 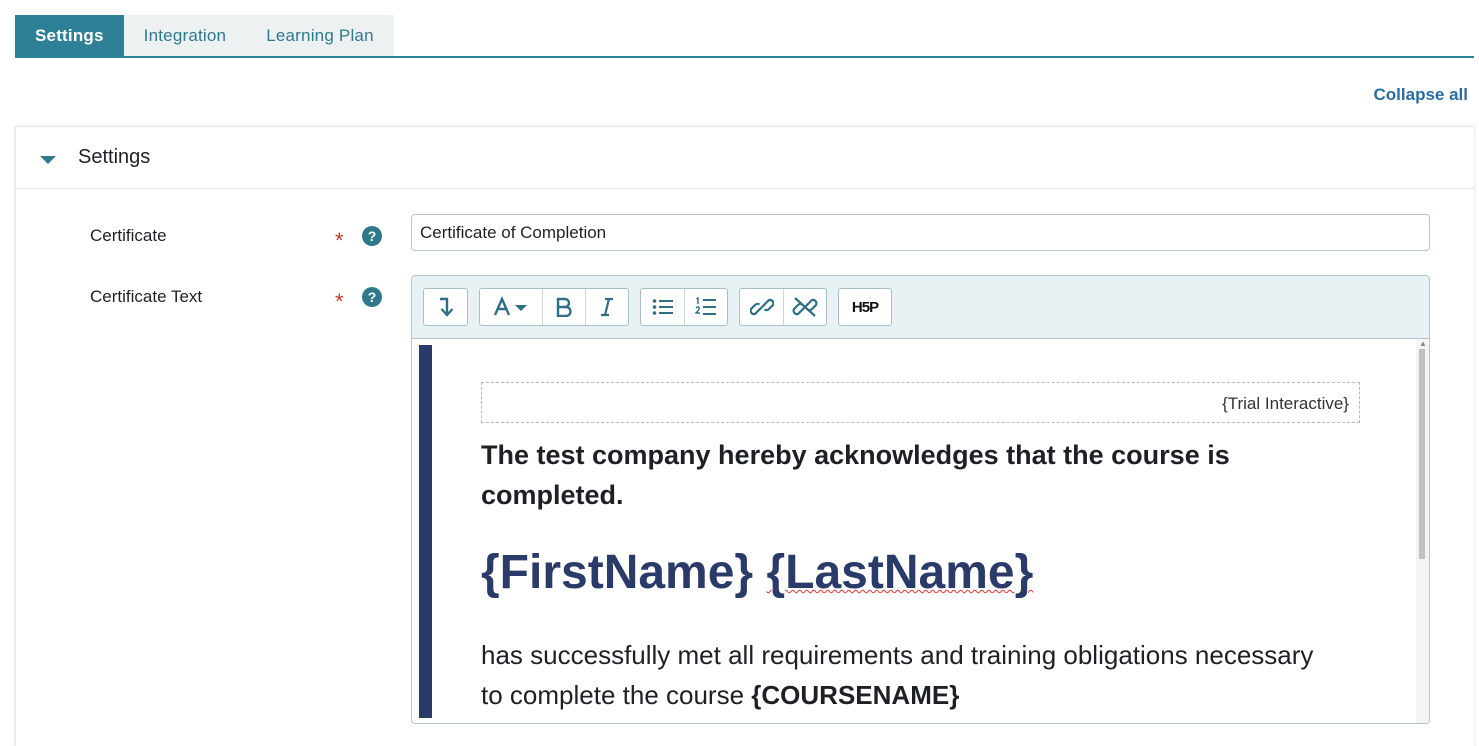 I want to click on toolbar-group-links, so click(x=783, y=307).